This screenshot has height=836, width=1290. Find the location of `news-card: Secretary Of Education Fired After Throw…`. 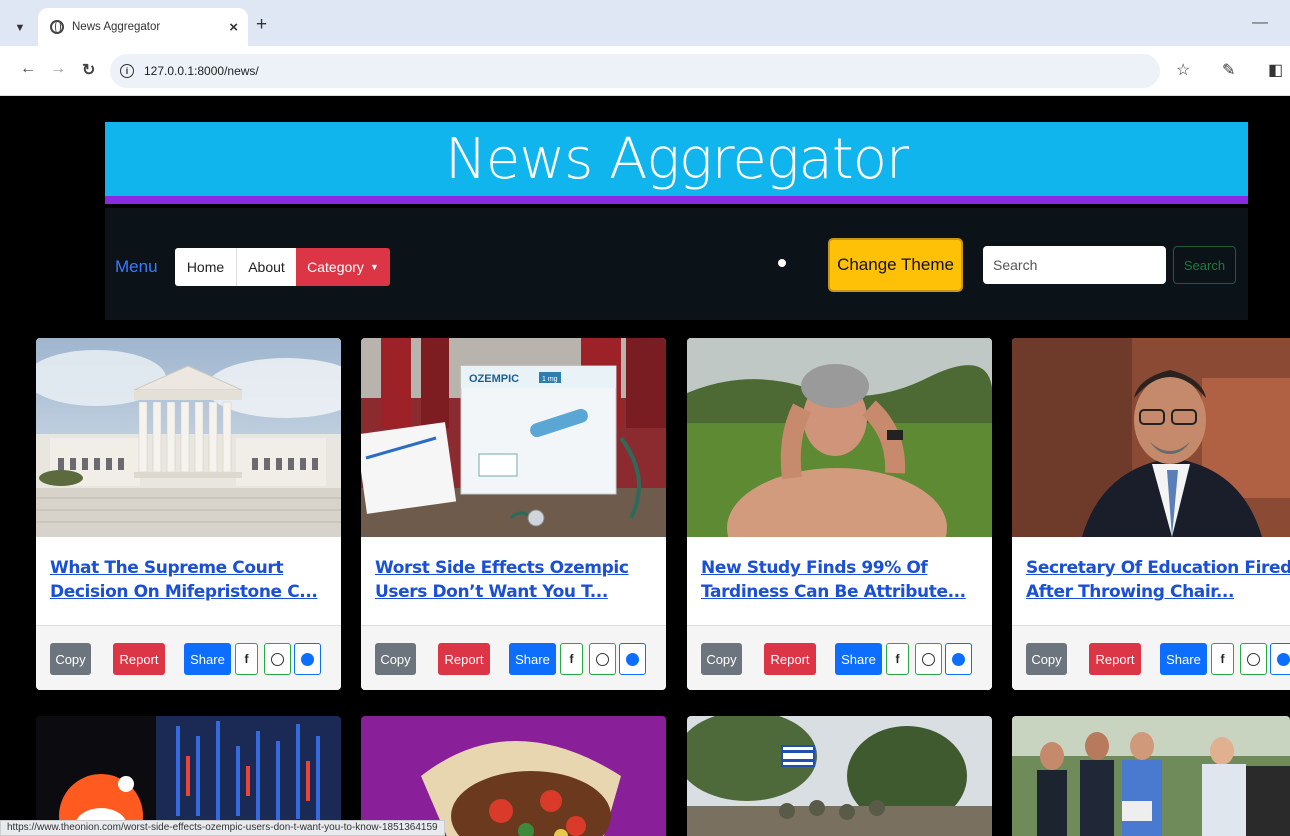

news-card: Secretary Of Education Fired After Throw… is located at coordinates (1151, 514).